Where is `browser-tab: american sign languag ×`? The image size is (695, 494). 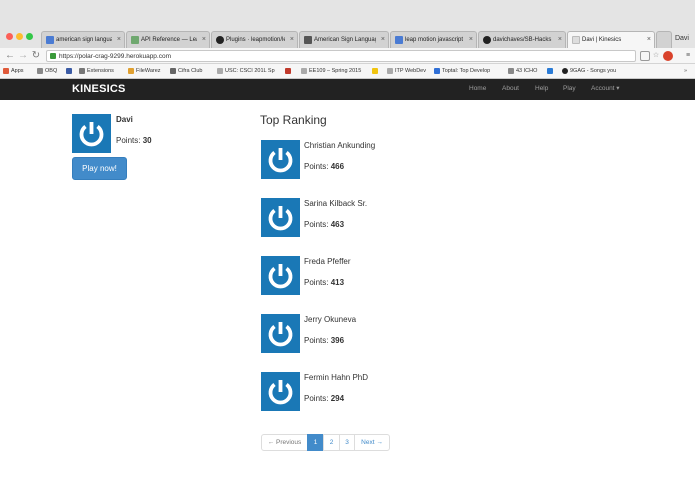
browser-tab: american sign languag × is located at coordinates (83, 39).